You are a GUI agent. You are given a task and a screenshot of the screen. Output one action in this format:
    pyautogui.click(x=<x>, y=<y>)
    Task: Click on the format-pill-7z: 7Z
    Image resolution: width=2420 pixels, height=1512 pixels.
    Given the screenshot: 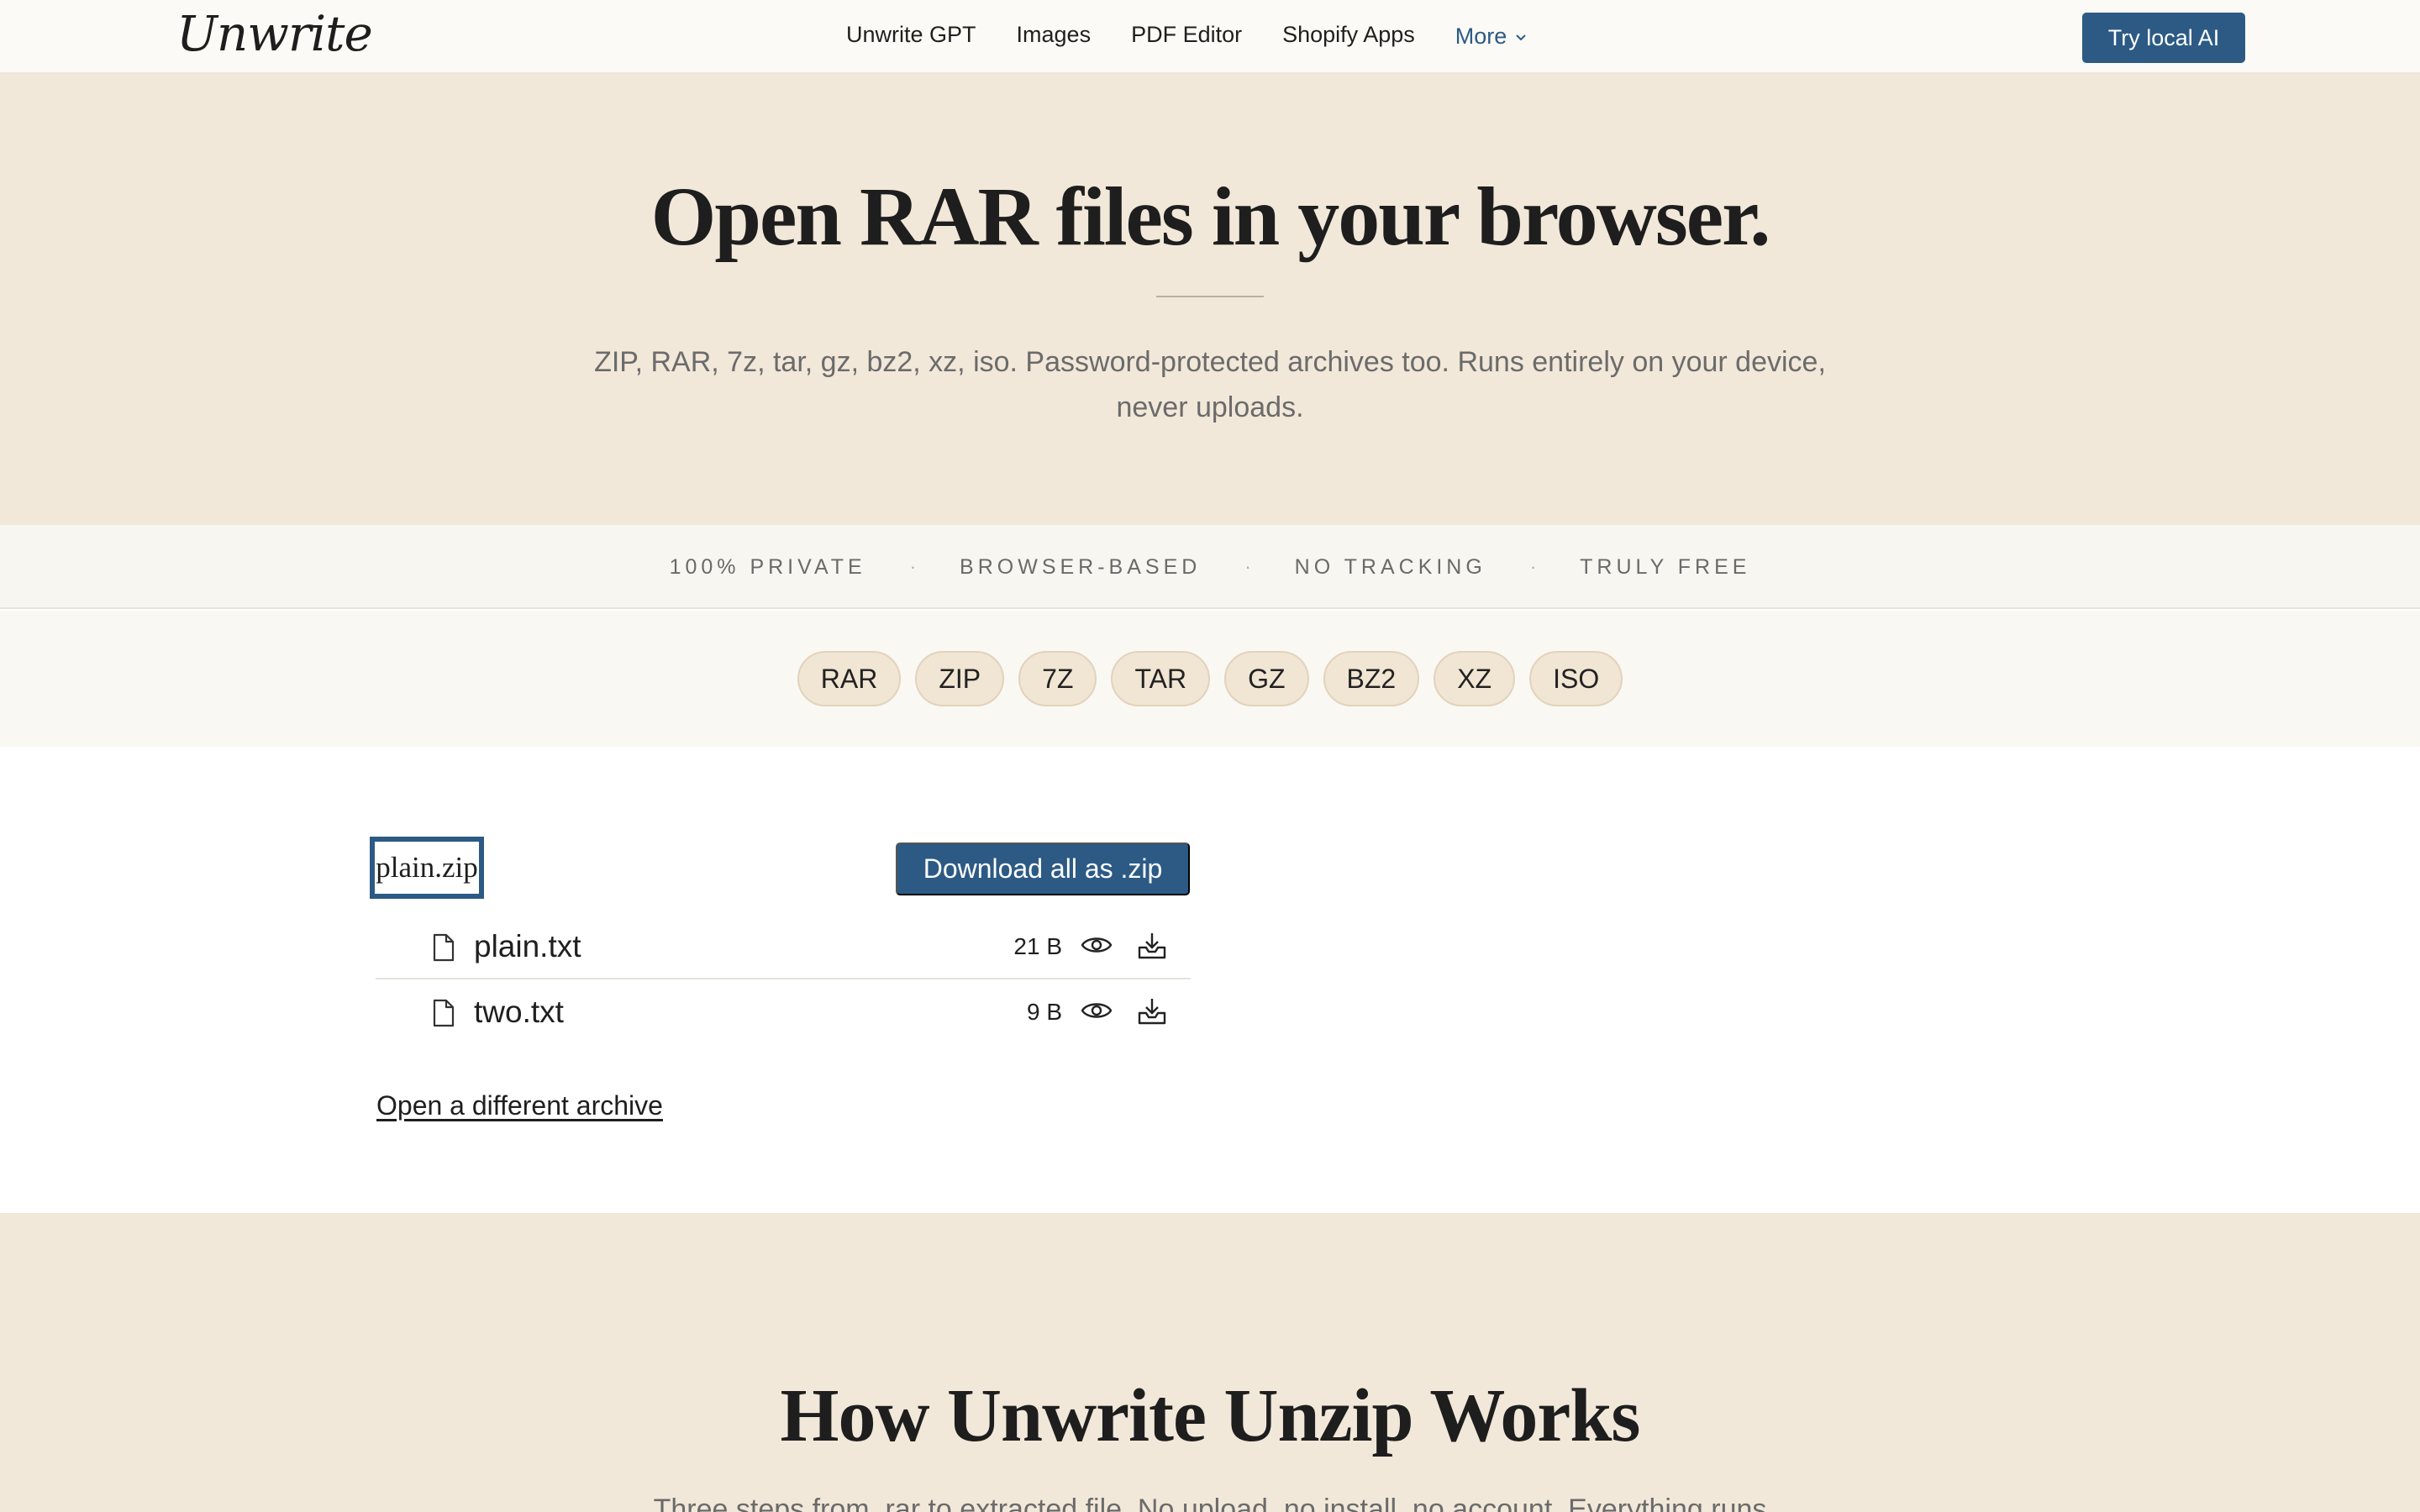 What is the action you would take?
    pyautogui.click(x=1057, y=678)
    